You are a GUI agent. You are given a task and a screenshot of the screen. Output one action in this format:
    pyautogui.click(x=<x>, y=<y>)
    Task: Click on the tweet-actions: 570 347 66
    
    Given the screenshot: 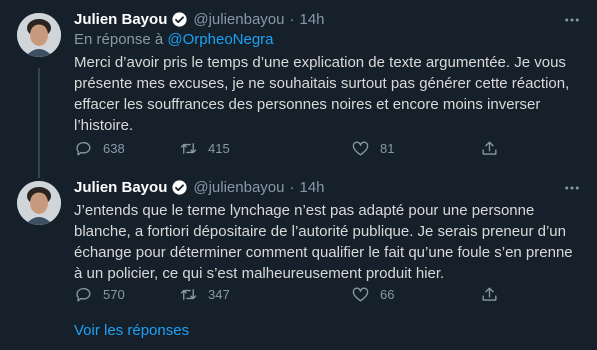 What is the action you would take?
    pyautogui.click(x=294, y=294)
    